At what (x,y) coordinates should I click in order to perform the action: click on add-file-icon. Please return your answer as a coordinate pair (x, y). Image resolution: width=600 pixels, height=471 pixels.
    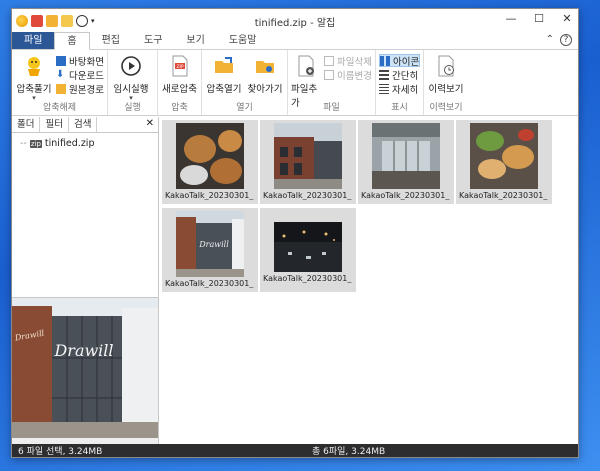
    Looking at the image, I should click on (306, 66).